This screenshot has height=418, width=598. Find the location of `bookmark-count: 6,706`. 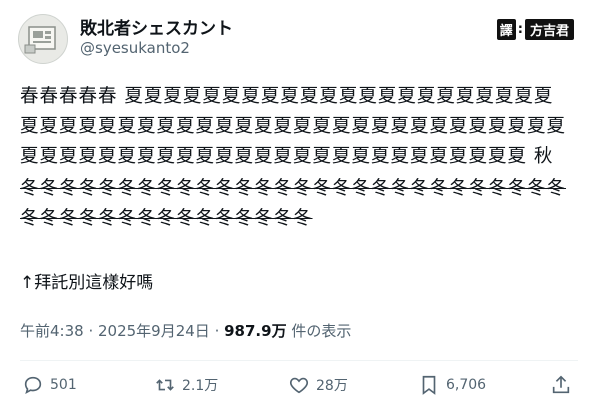

bookmark-count: 6,706 is located at coordinates (466, 385).